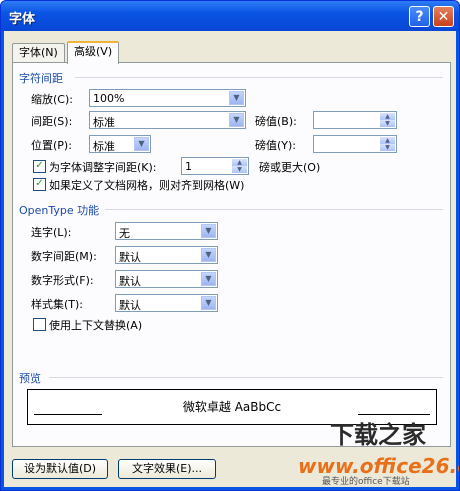  Describe the element at coordinates (62, 280) in the screenshot. I see `number-forms-label: 数字形式(F):` at that location.